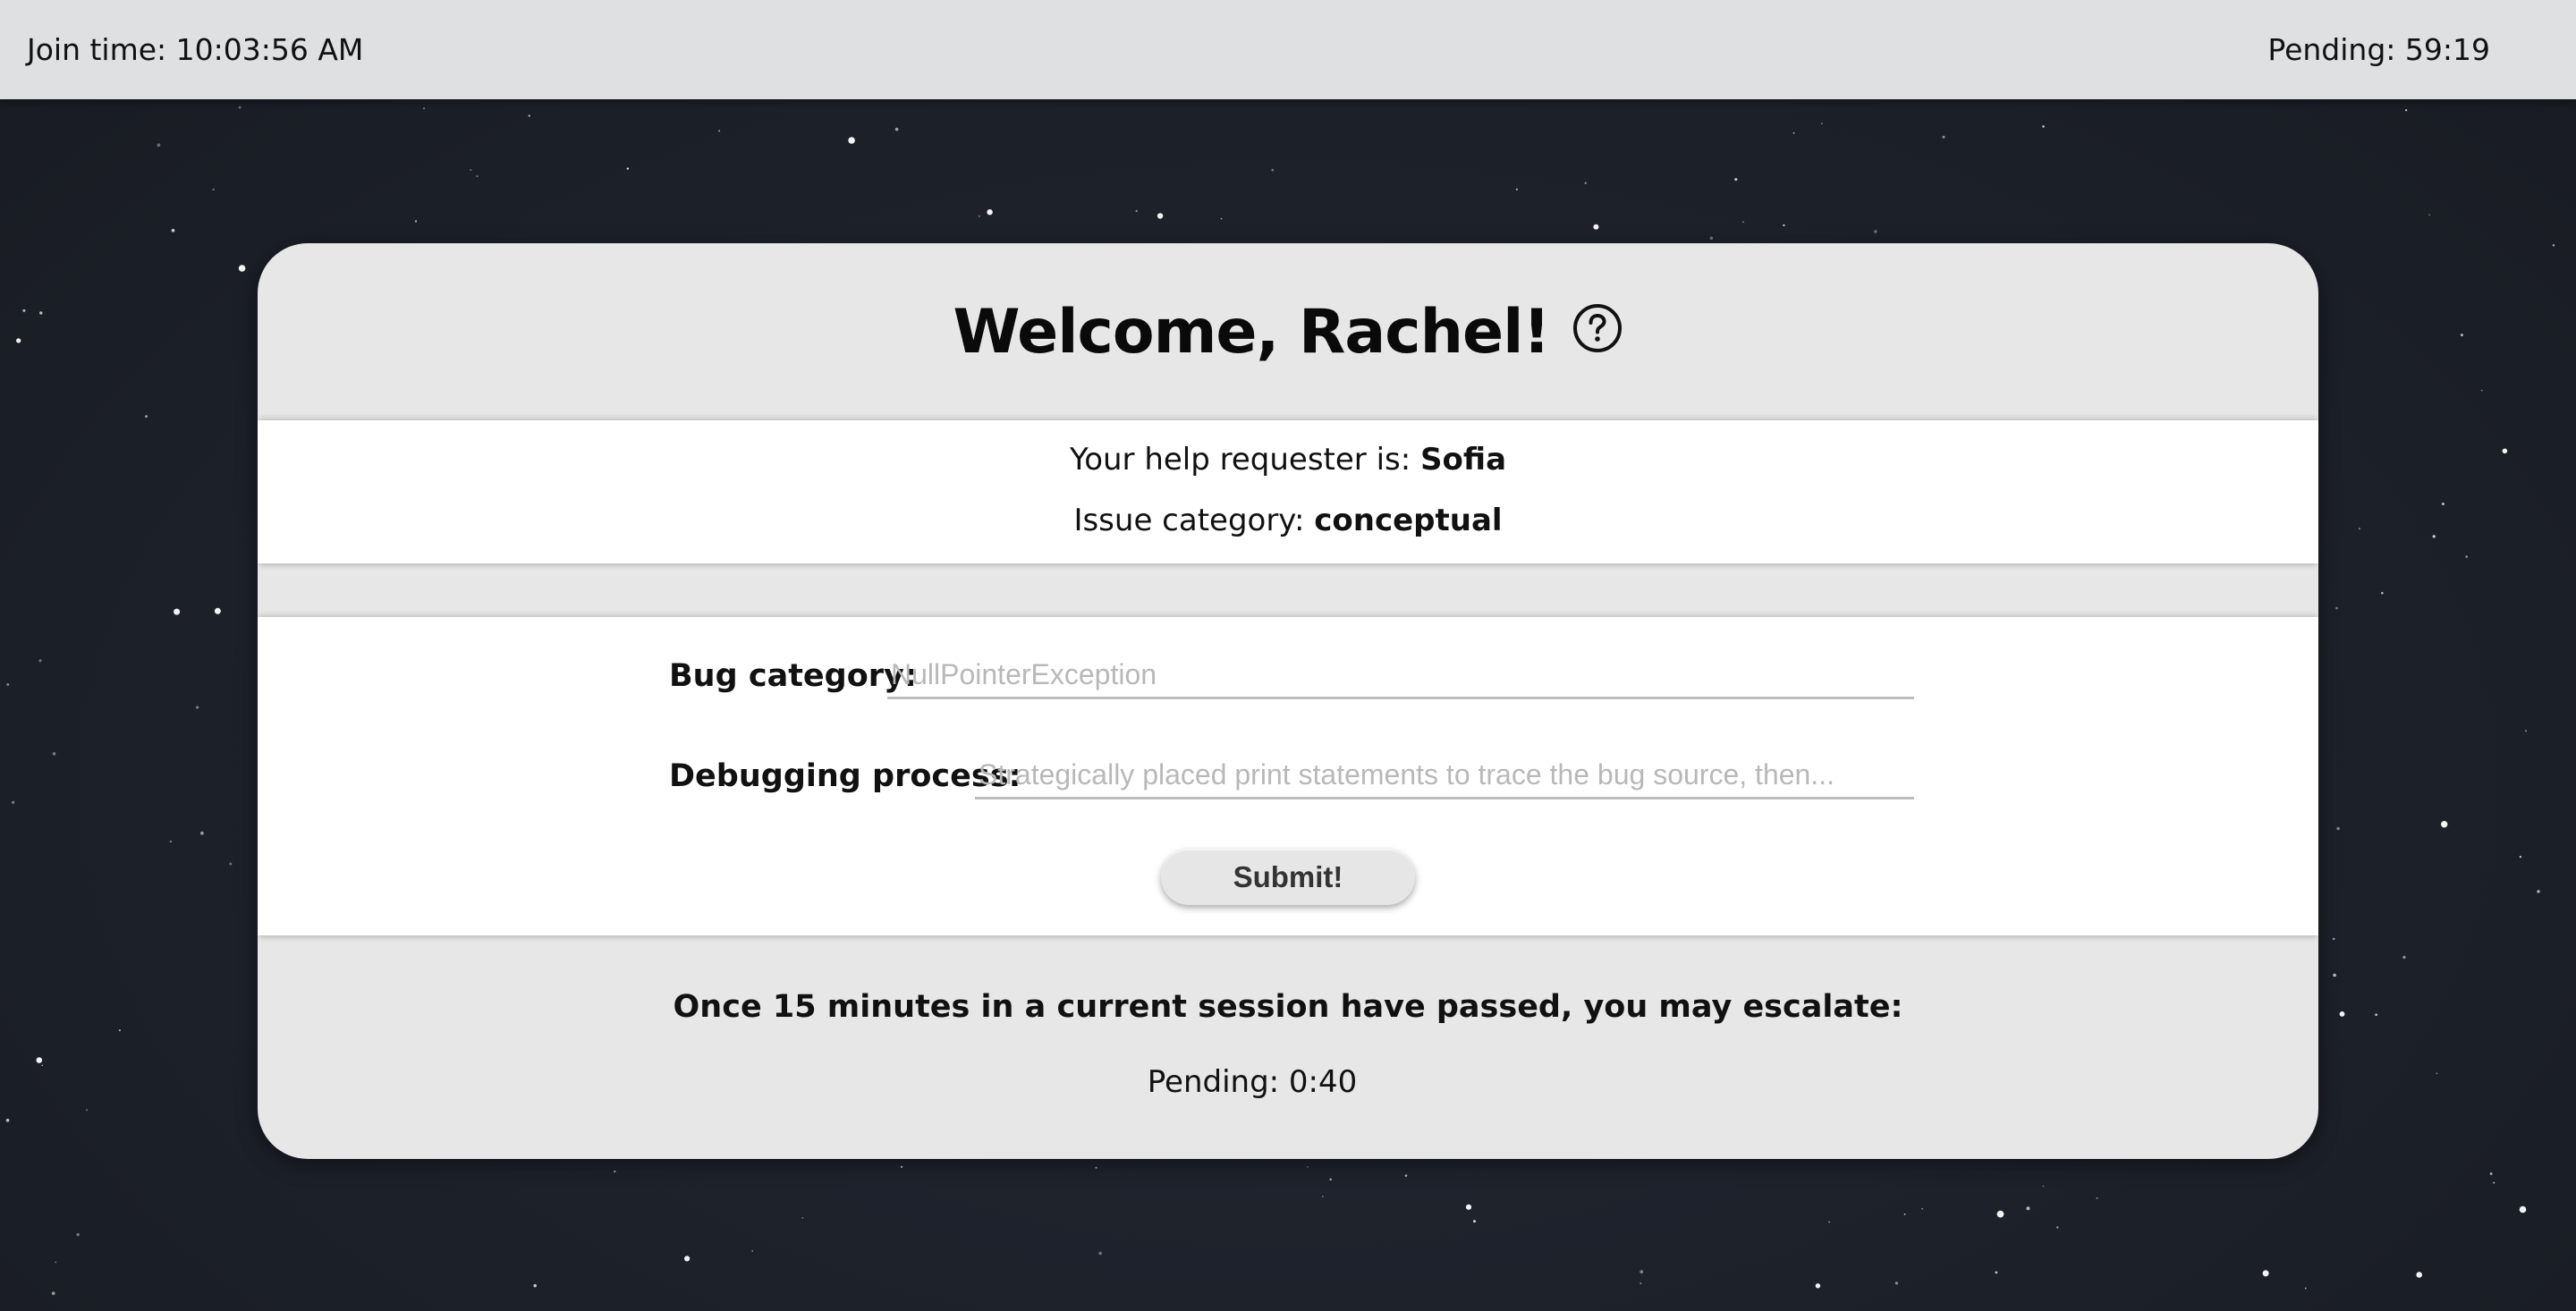 The width and height of the screenshot is (2576, 1311). Describe the element at coordinates (1288, 877) in the screenshot. I see `submit-button: Submit!` at that location.